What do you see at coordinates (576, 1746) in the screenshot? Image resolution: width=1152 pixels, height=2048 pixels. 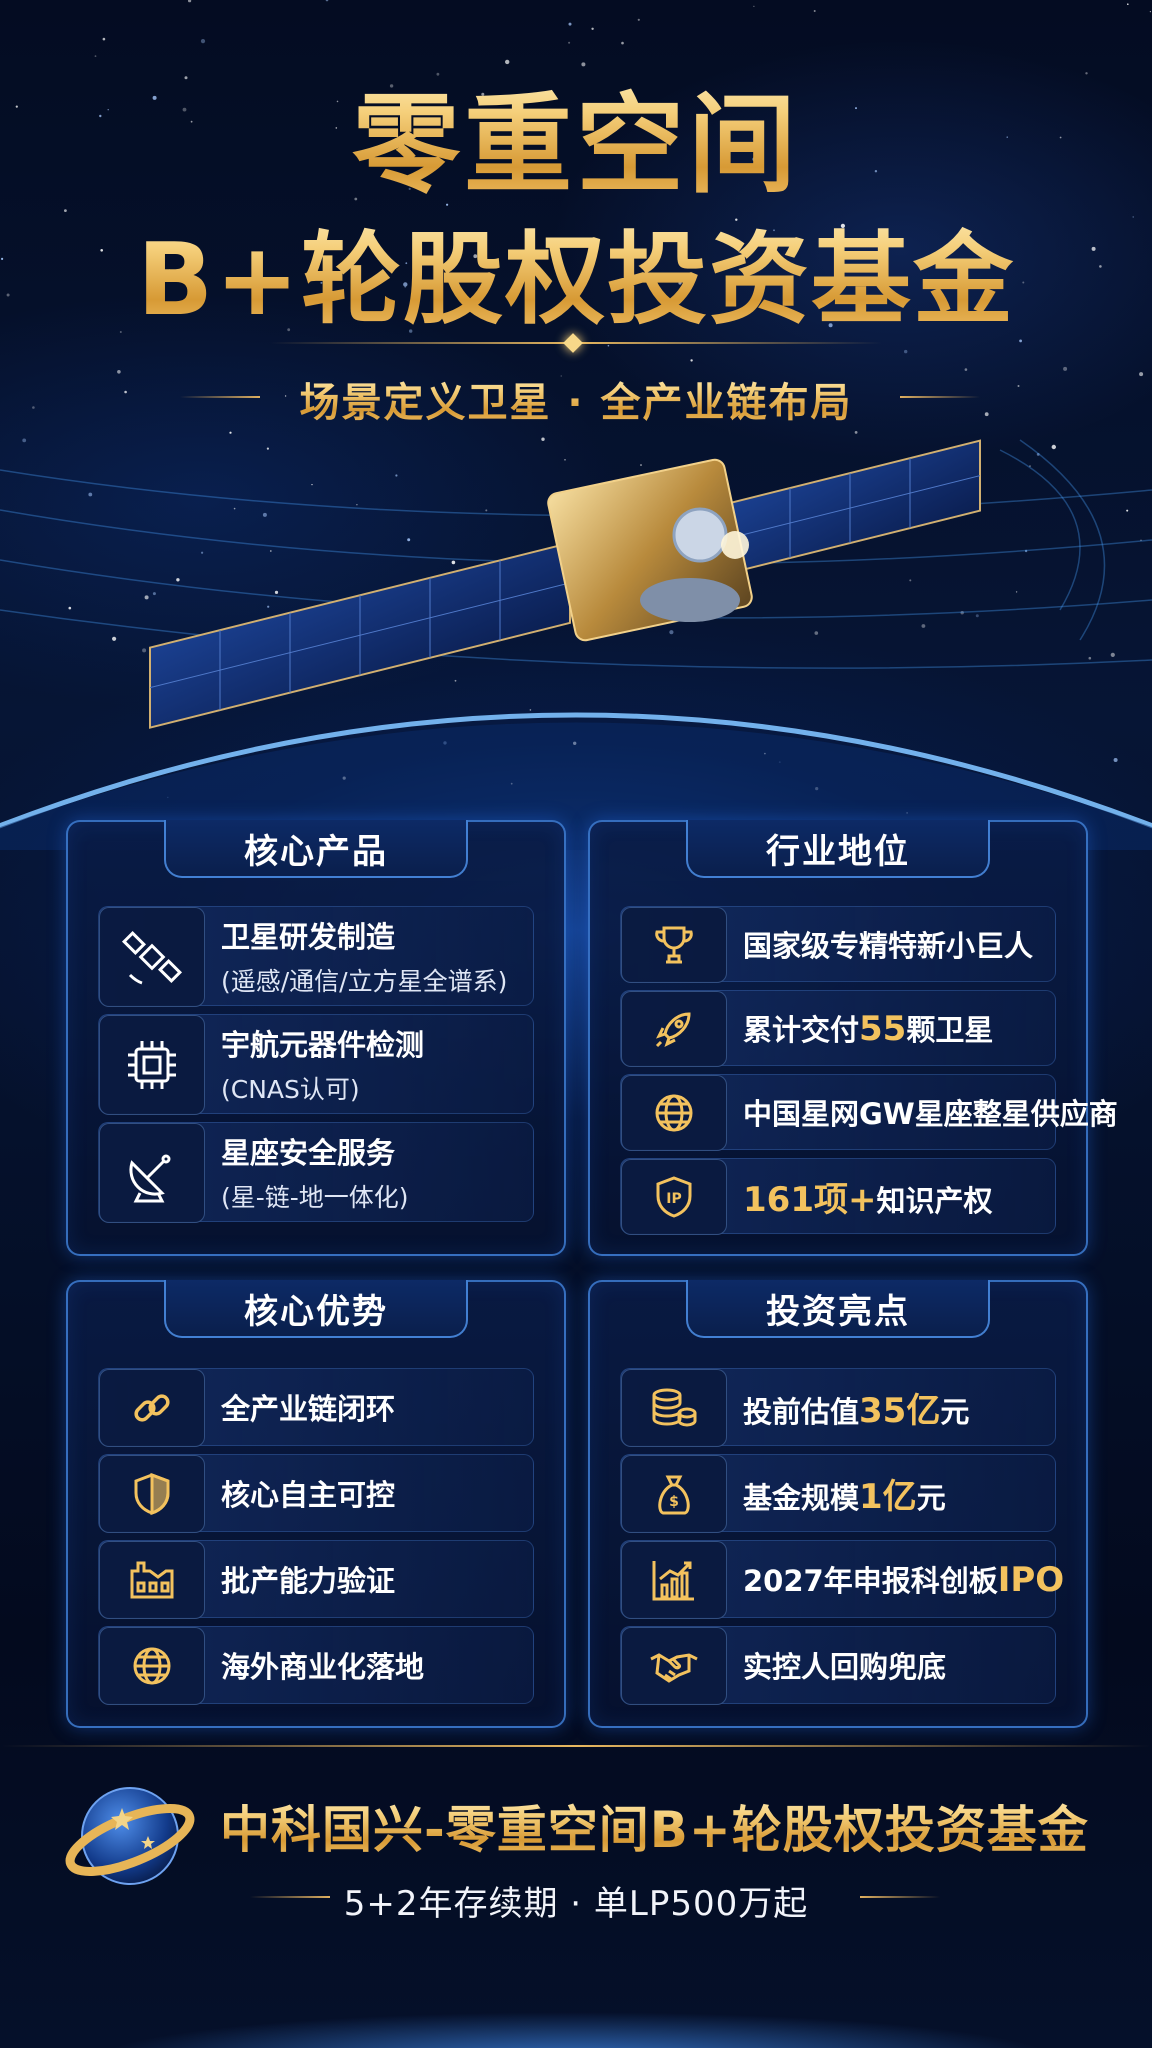 I see `footer-divider` at bounding box center [576, 1746].